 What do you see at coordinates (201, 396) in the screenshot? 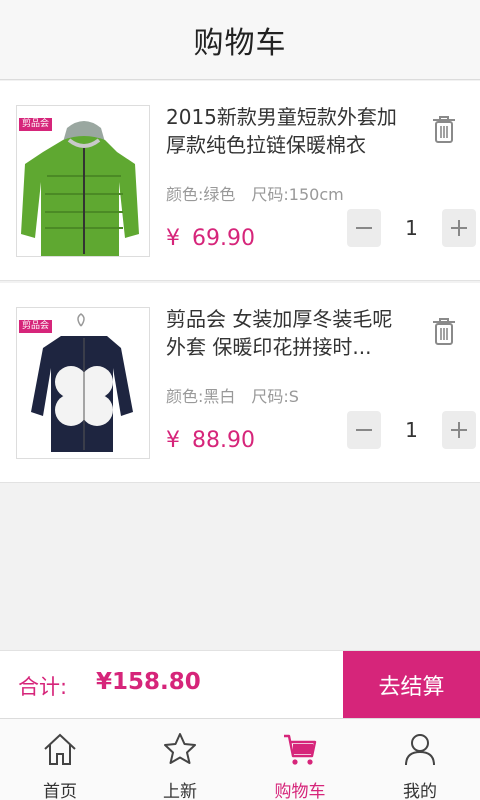
I see `color-label: 颜色:黑白` at bounding box center [201, 396].